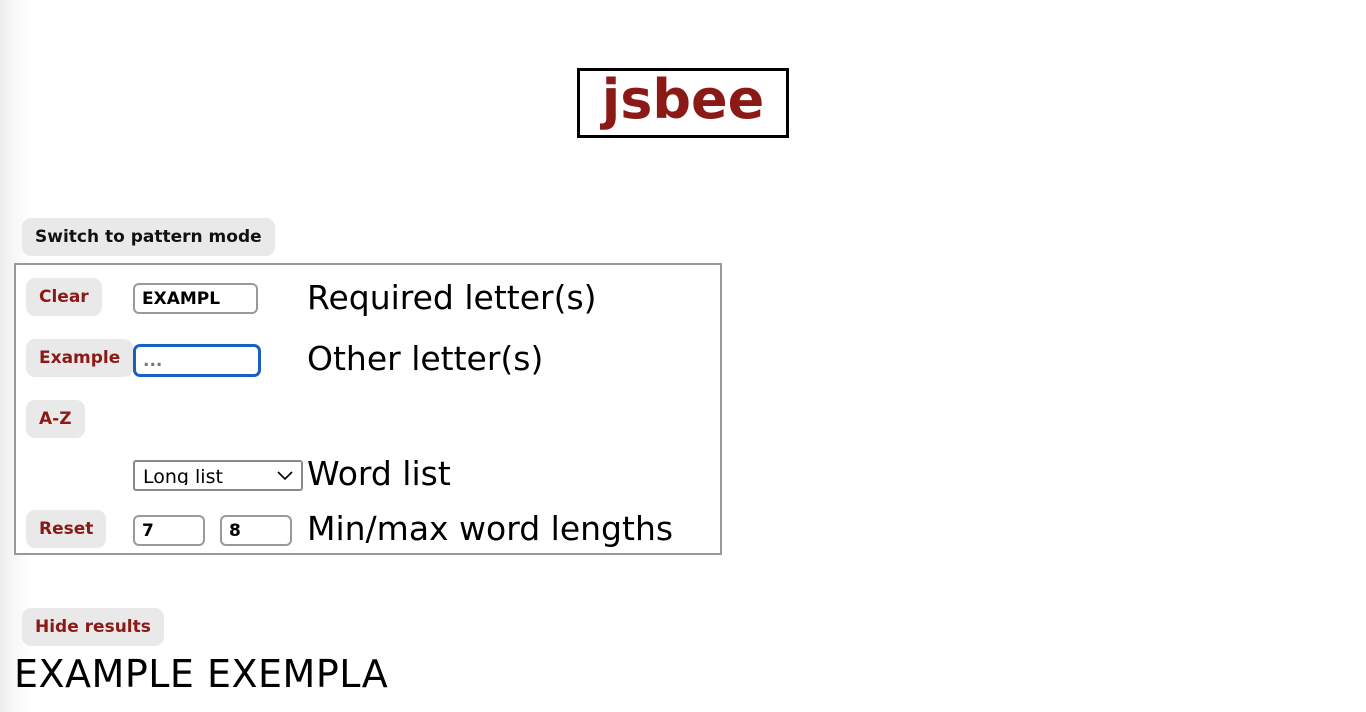 This screenshot has width=1366, height=712. What do you see at coordinates (197, 360) in the screenshot?
I see `other-letters-input` at bounding box center [197, 360].